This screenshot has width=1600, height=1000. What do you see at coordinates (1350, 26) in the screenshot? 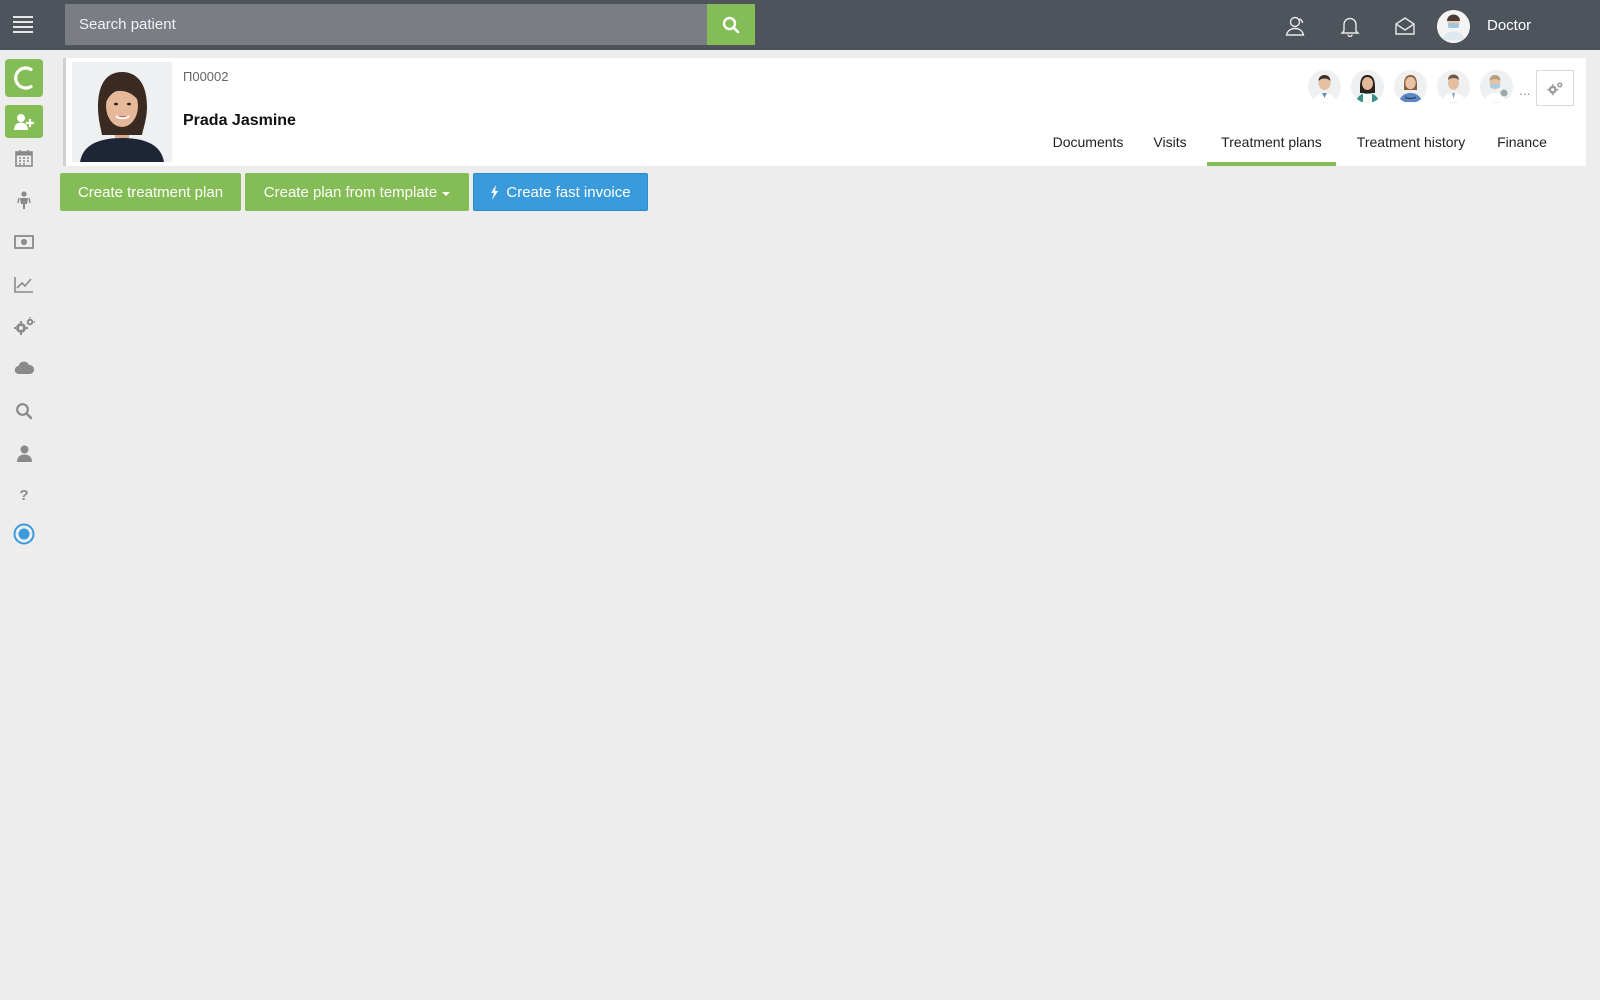
I see `bell-icon` at bounding box center [1350, 26].